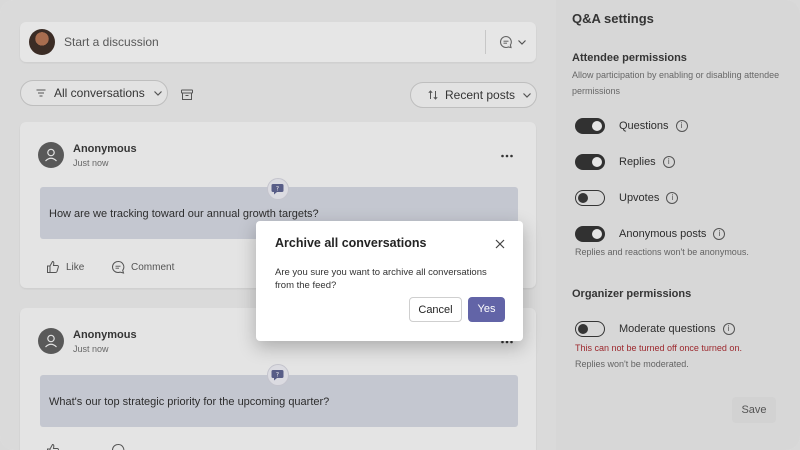  I want to click on close-icon, so click(500, 244).